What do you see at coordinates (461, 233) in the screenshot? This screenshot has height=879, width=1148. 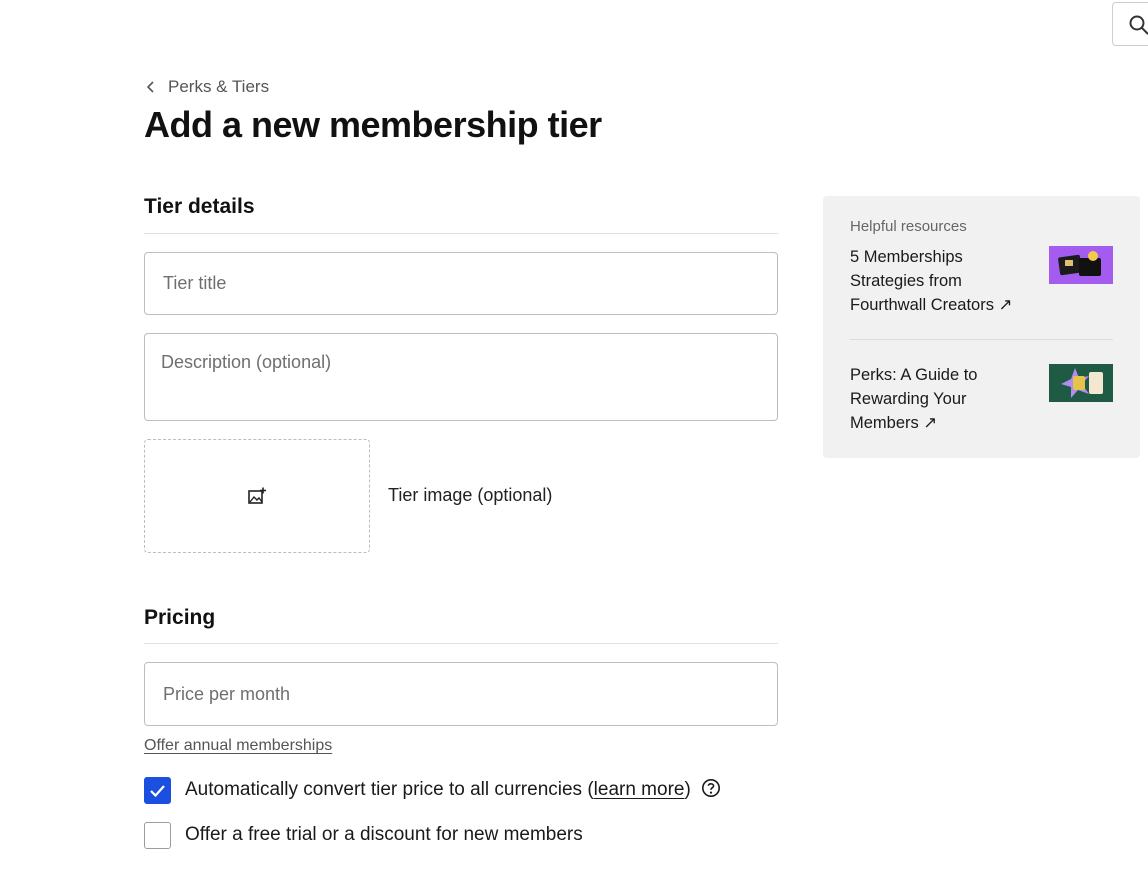 I see `tier-details-divider` at bounding box center [461, 233].